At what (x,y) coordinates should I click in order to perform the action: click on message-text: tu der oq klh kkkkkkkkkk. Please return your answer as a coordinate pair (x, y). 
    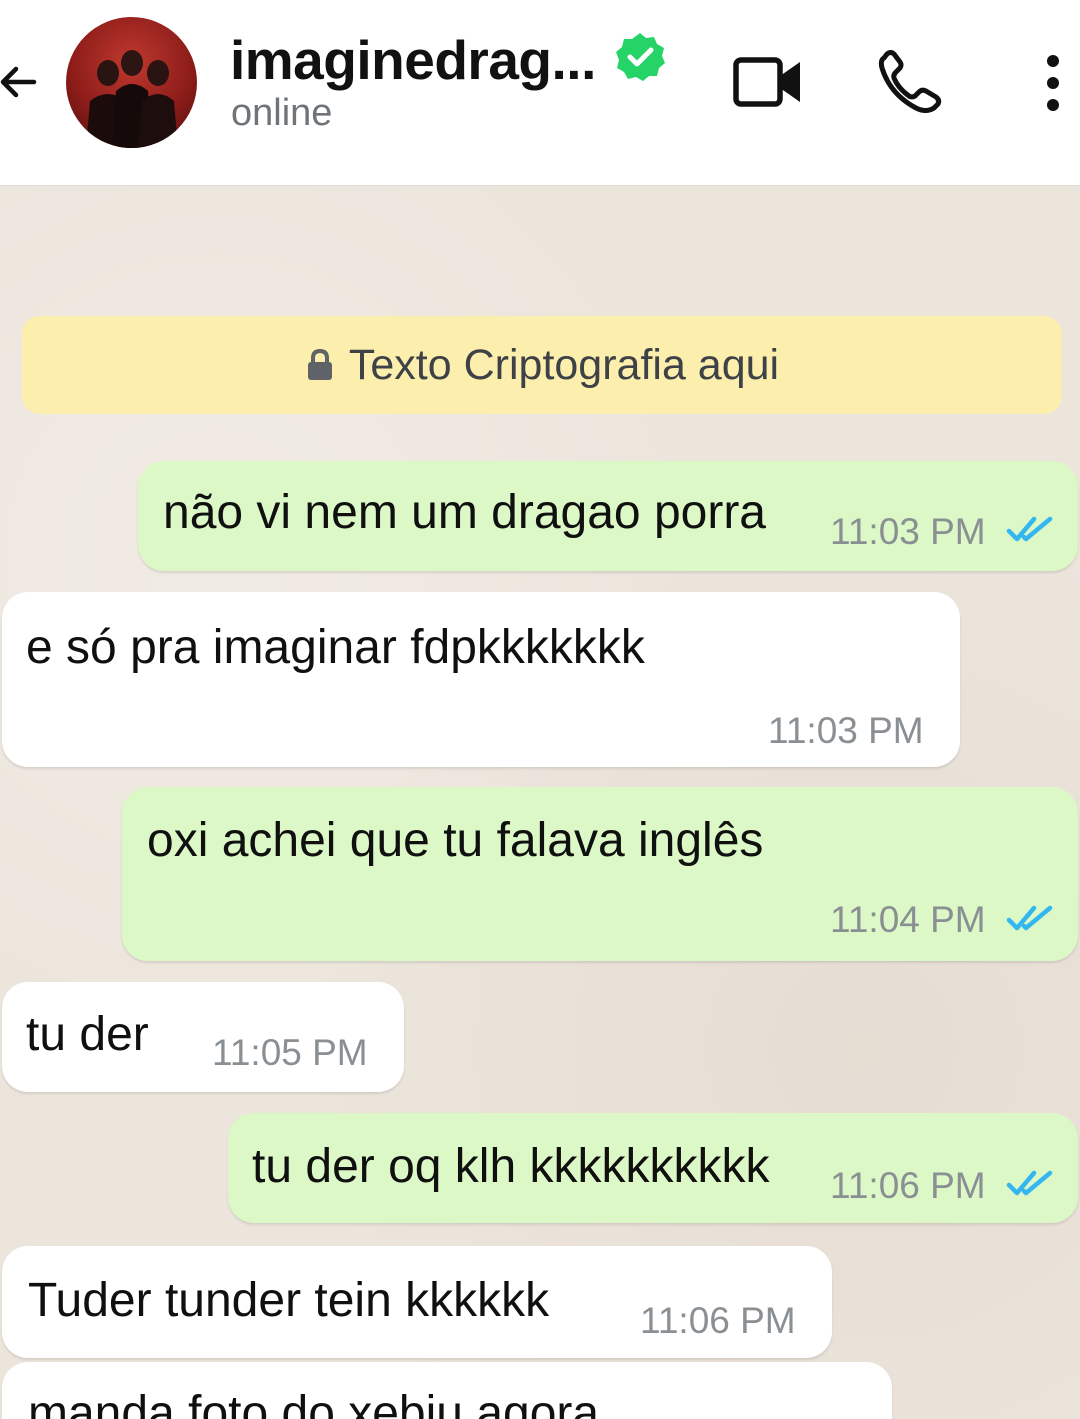
    Looking at the image, I should click on (511, 1166).